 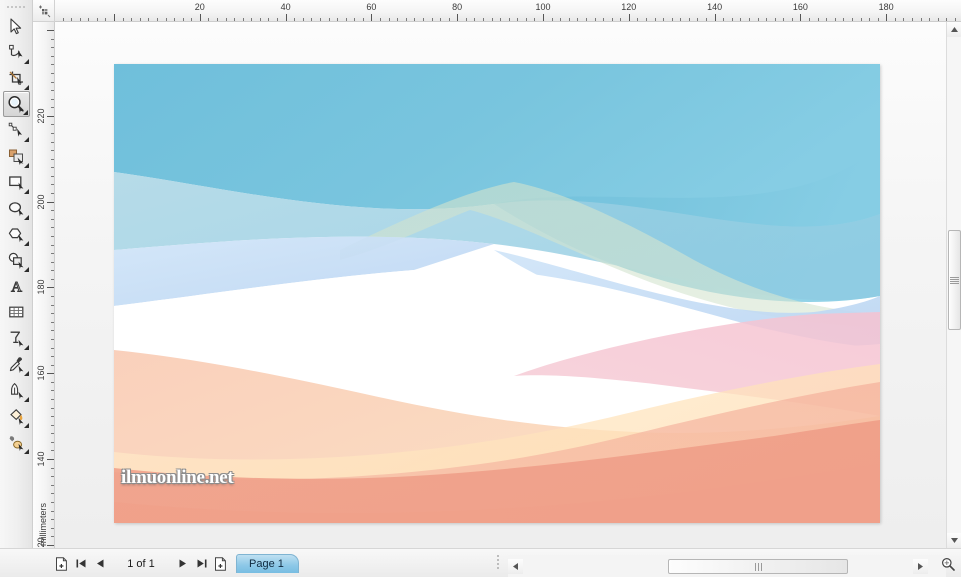 I want to click on eyedropper-icon, so click(x=16, y=364).